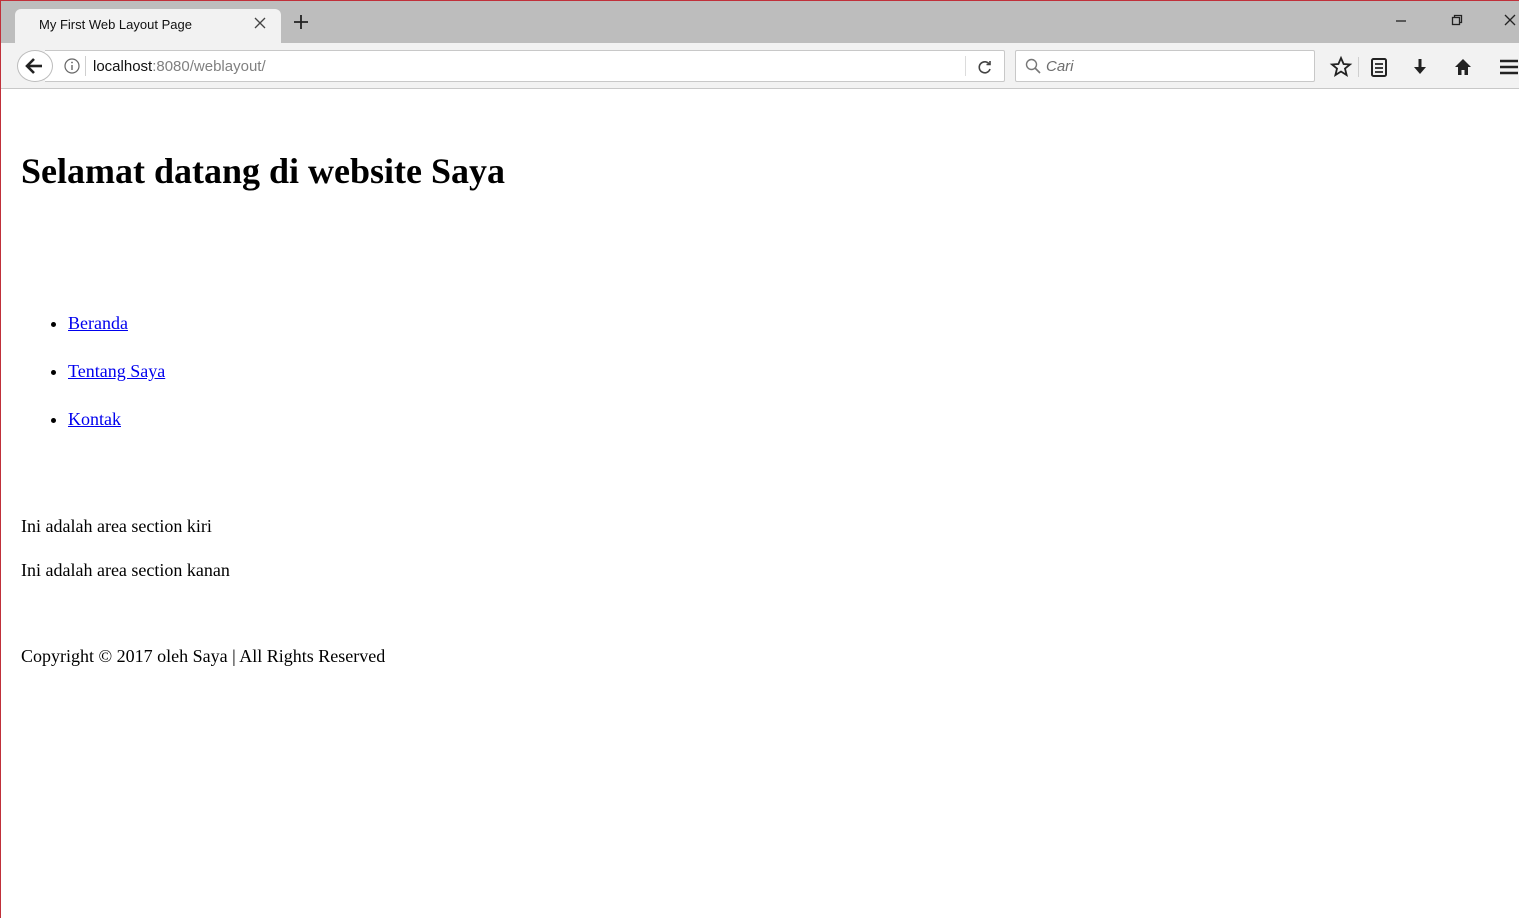 Image resolution: width=1519 pixels, height=918 pixels. I want to click on minimize-icon, so click(1401, 21).